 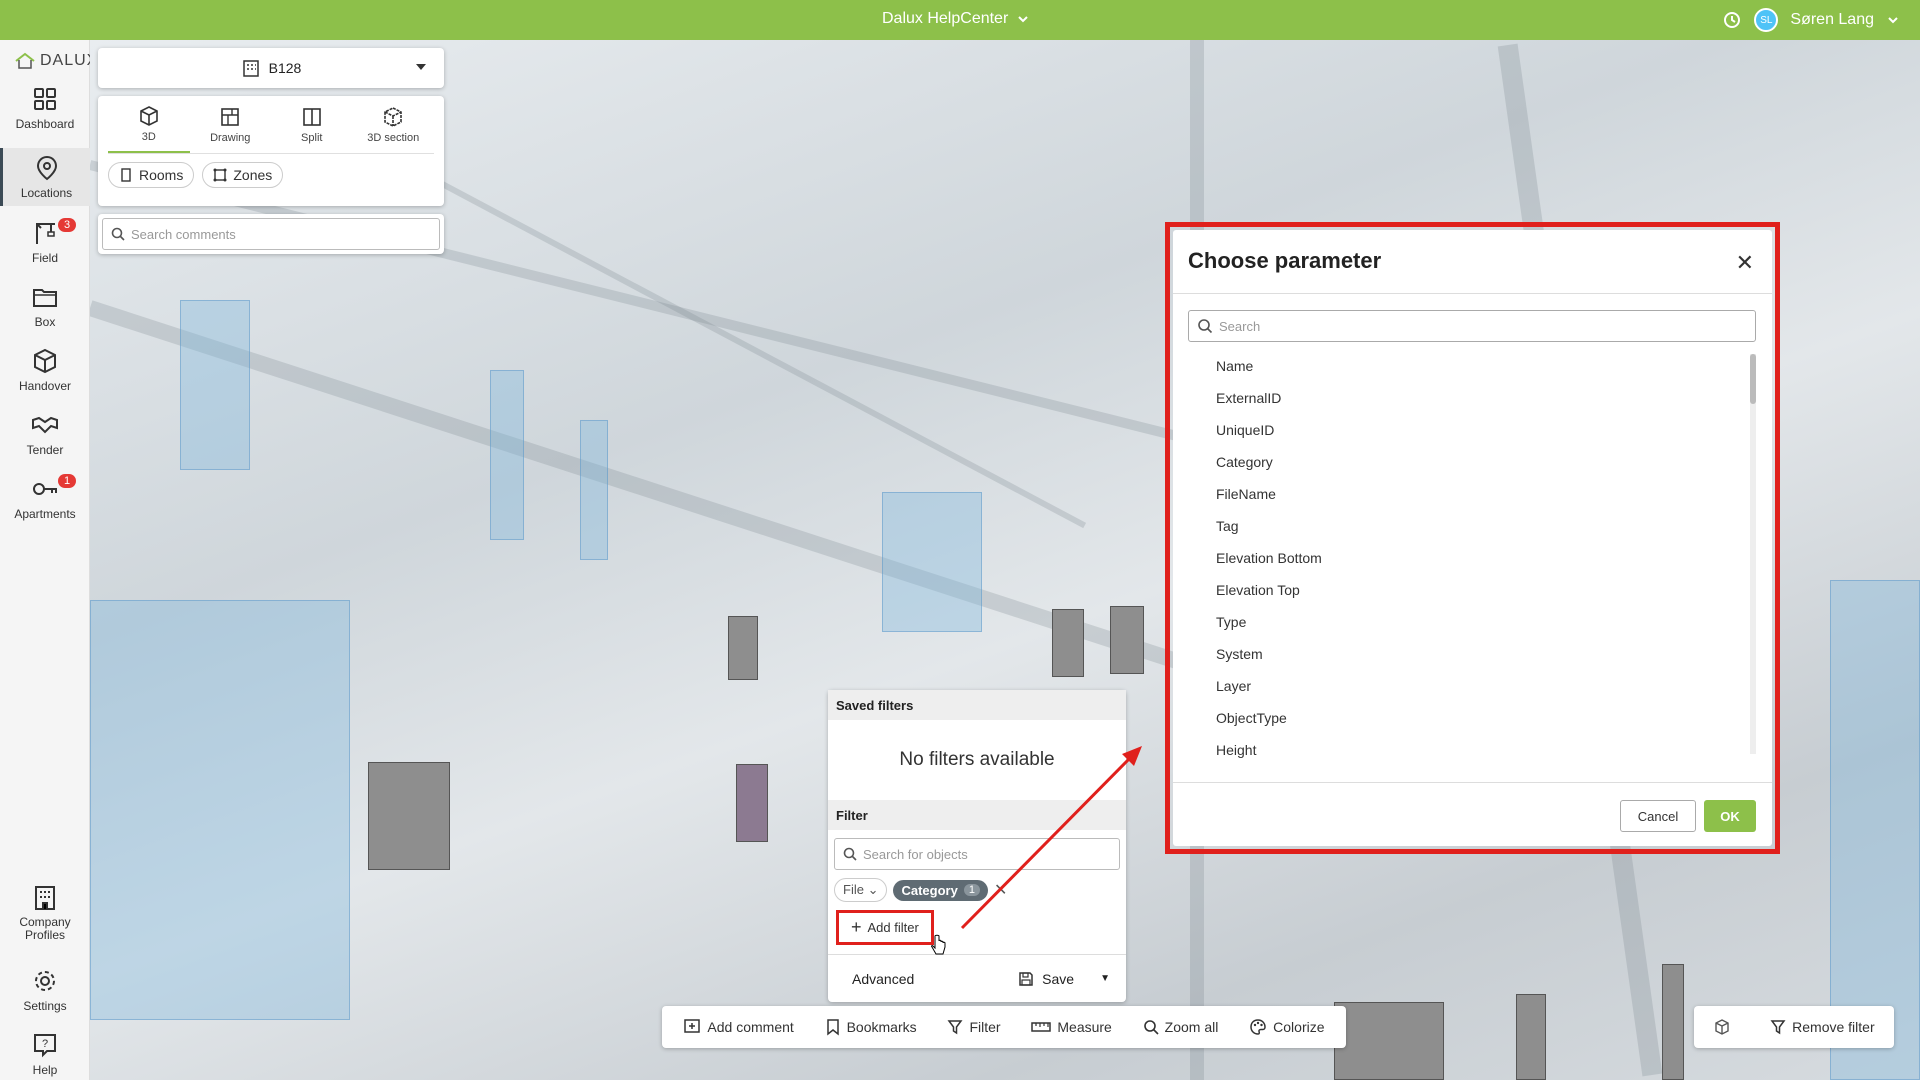 I want to click on building-icon, so click(x=250, y=68).